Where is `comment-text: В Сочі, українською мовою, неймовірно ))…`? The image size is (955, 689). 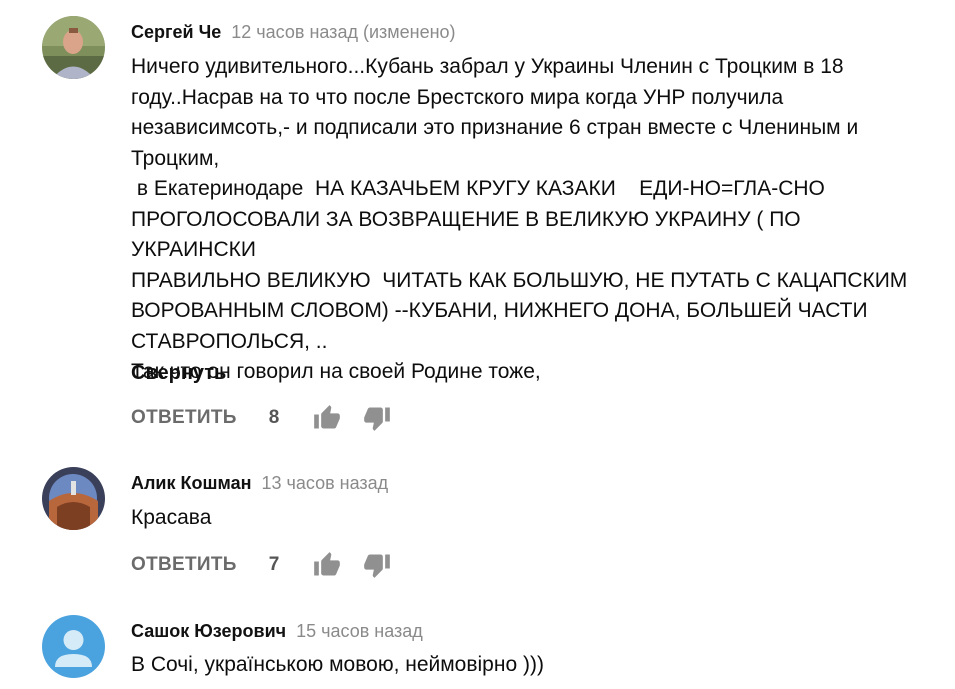
comment-text: В Сочі, українською мовою, неймовірно ))… is located at coordinates (337, 664).